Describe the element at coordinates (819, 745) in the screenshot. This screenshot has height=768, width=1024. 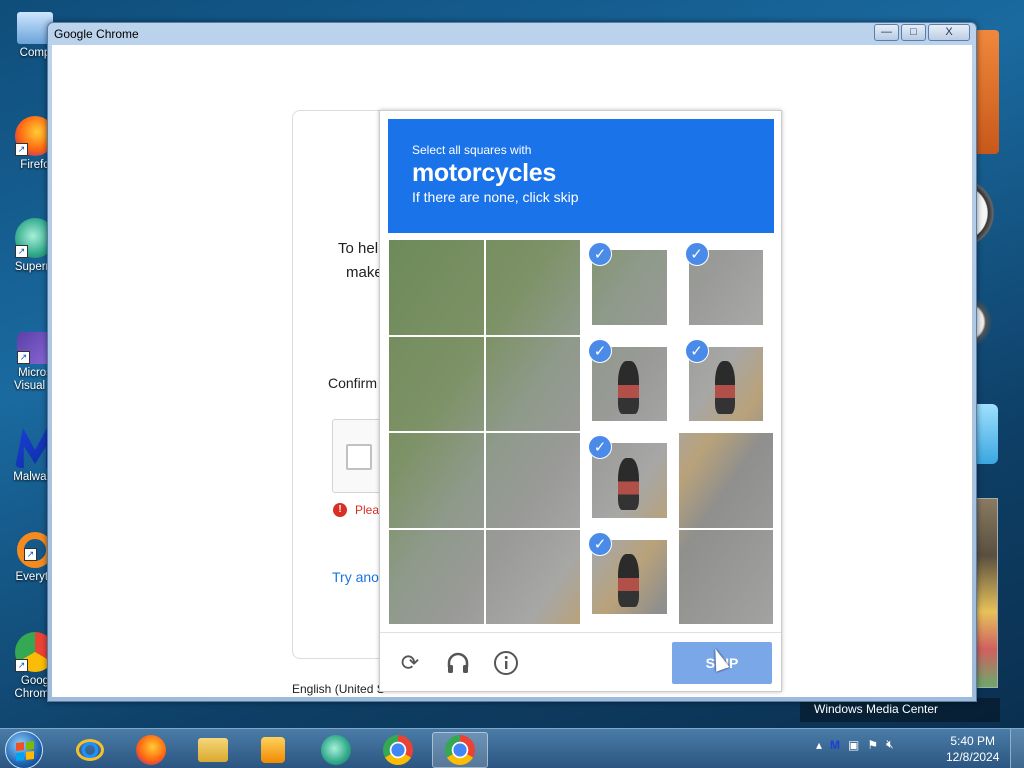
I see `show-hidden-icons-icon: ▴` at that location.